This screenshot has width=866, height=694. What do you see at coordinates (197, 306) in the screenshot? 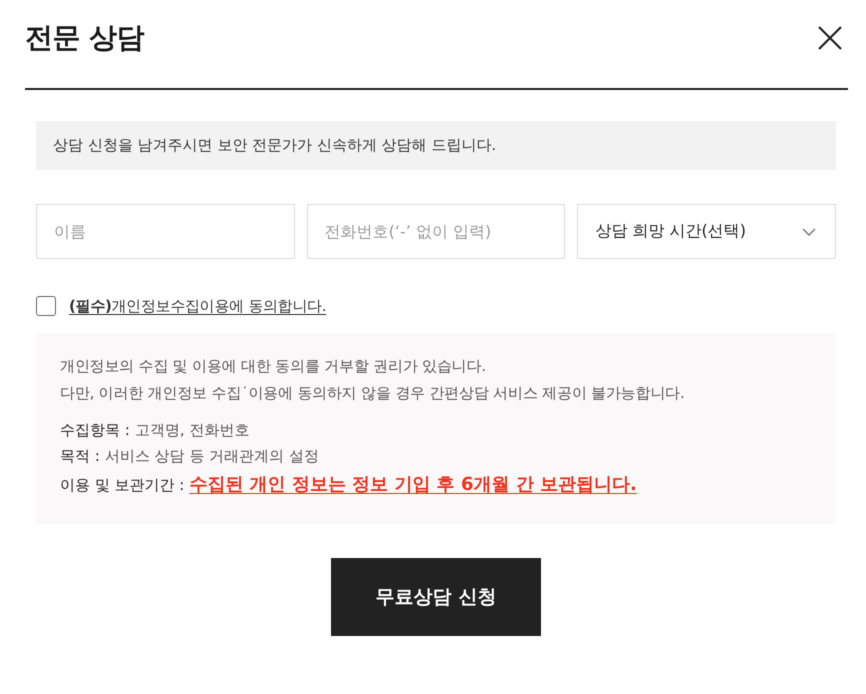
I see `consent-link: (필수)개인정보수집이용에 동의합니다.` at bounding box center [197, 306].